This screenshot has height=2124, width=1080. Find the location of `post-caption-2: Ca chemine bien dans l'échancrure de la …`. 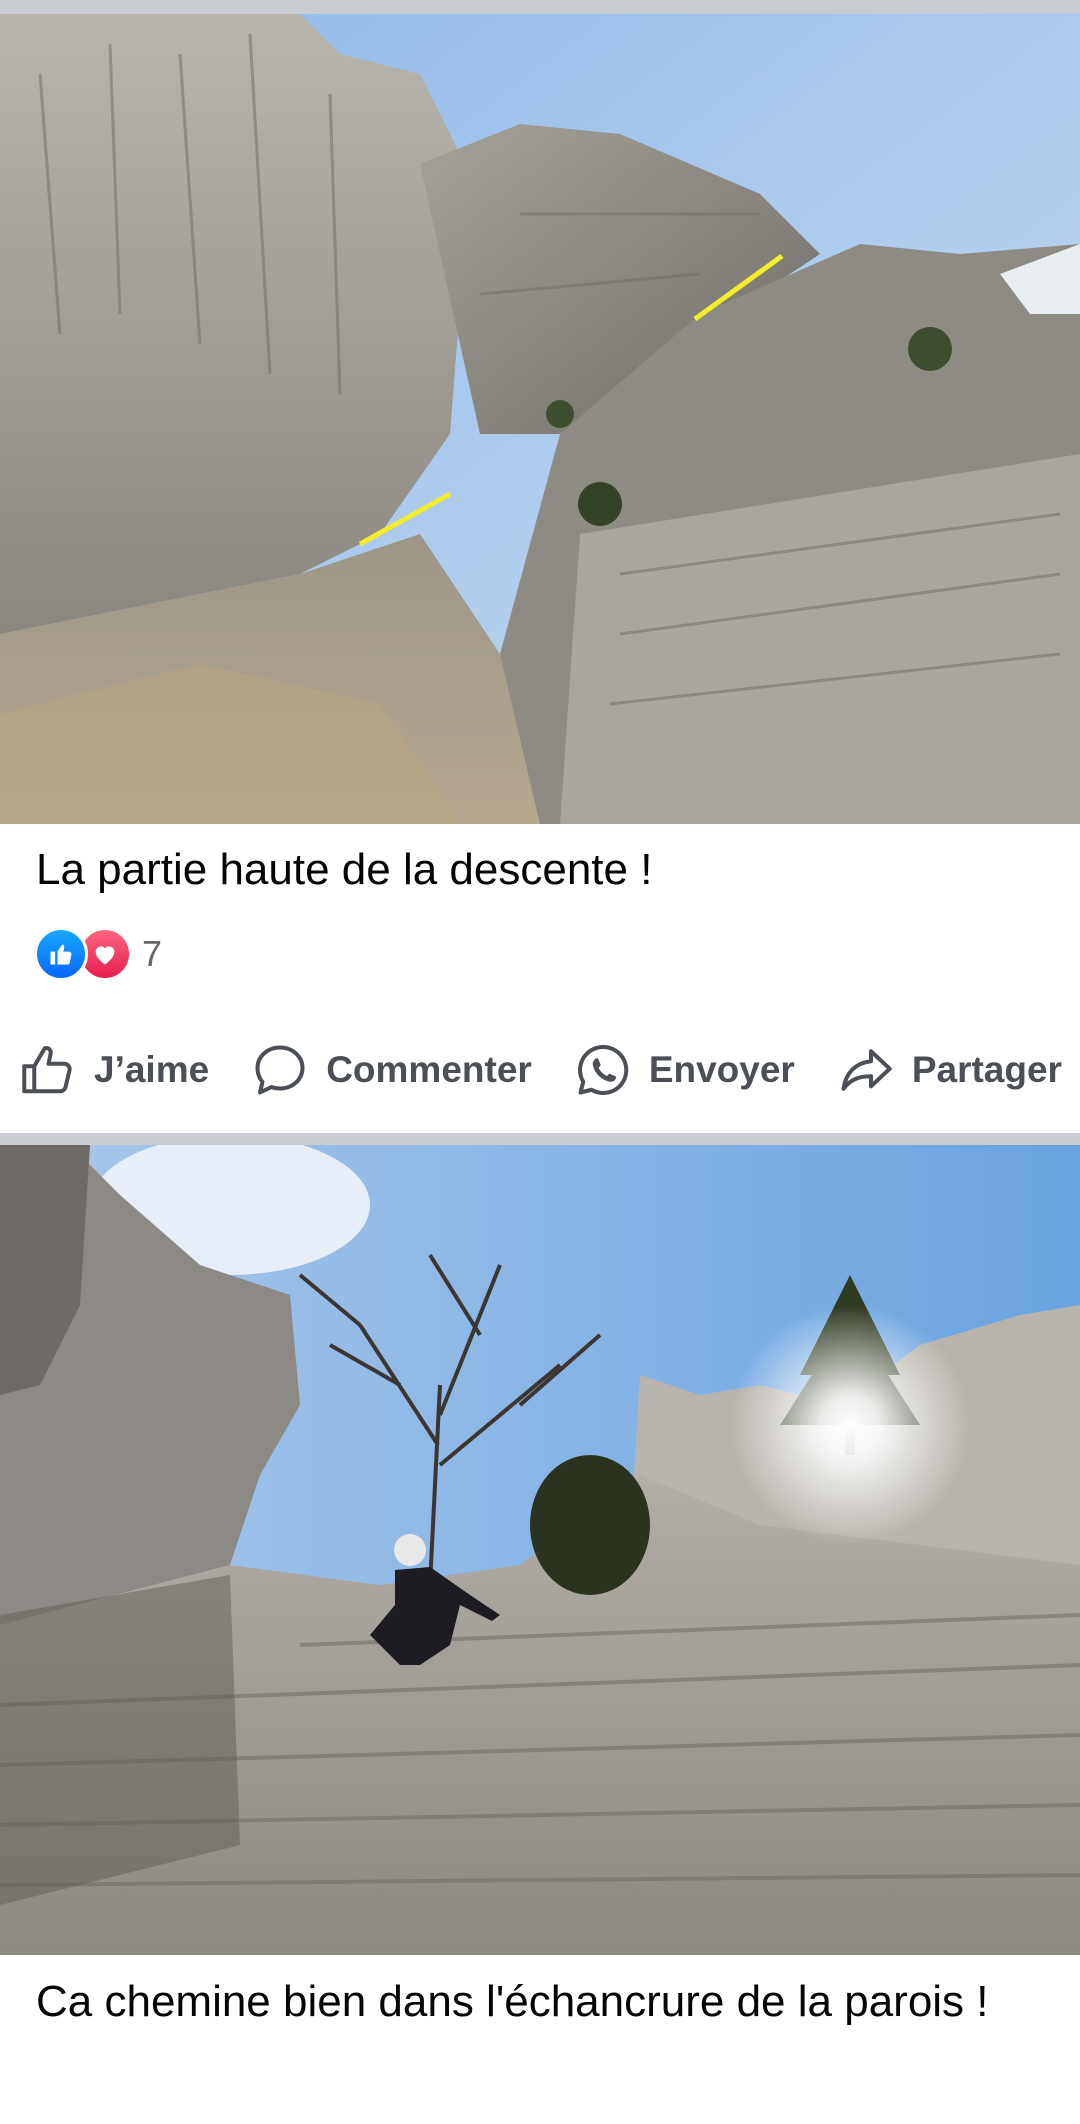

post-caption-2: Ca chemine bien dans l'échancrure de la … is located at coordinates (512, 2001).